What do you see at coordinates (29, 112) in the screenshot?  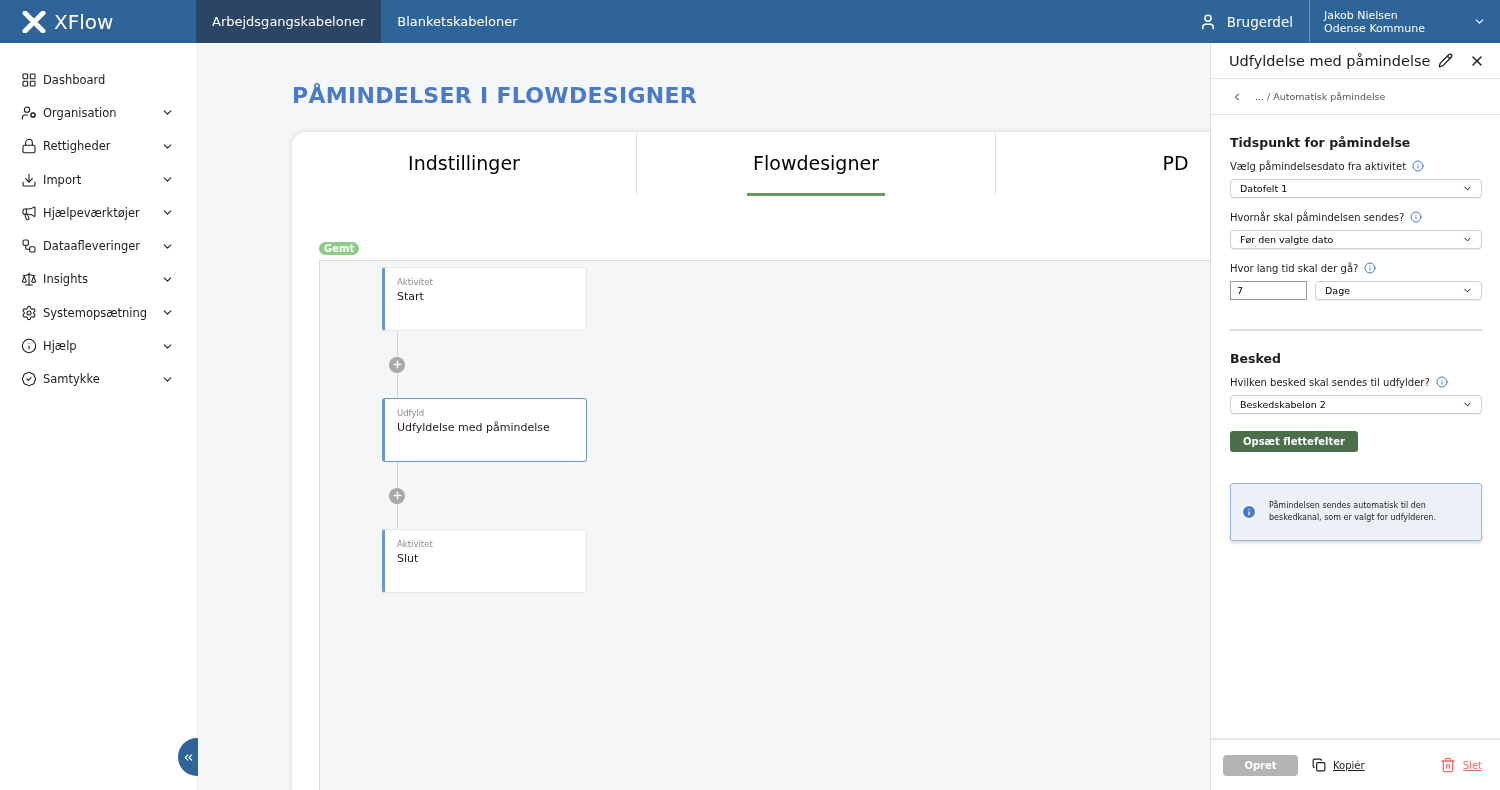 I see `user-gear-icon` at bounding box center [29, 112].